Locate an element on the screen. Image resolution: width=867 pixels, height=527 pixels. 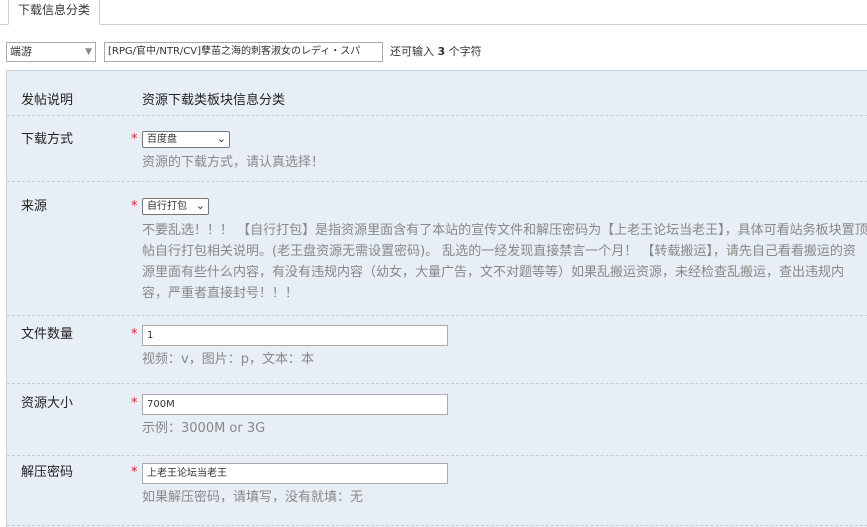
tab-download-info: 下载信息分类 is located at coordinates (54, 12).